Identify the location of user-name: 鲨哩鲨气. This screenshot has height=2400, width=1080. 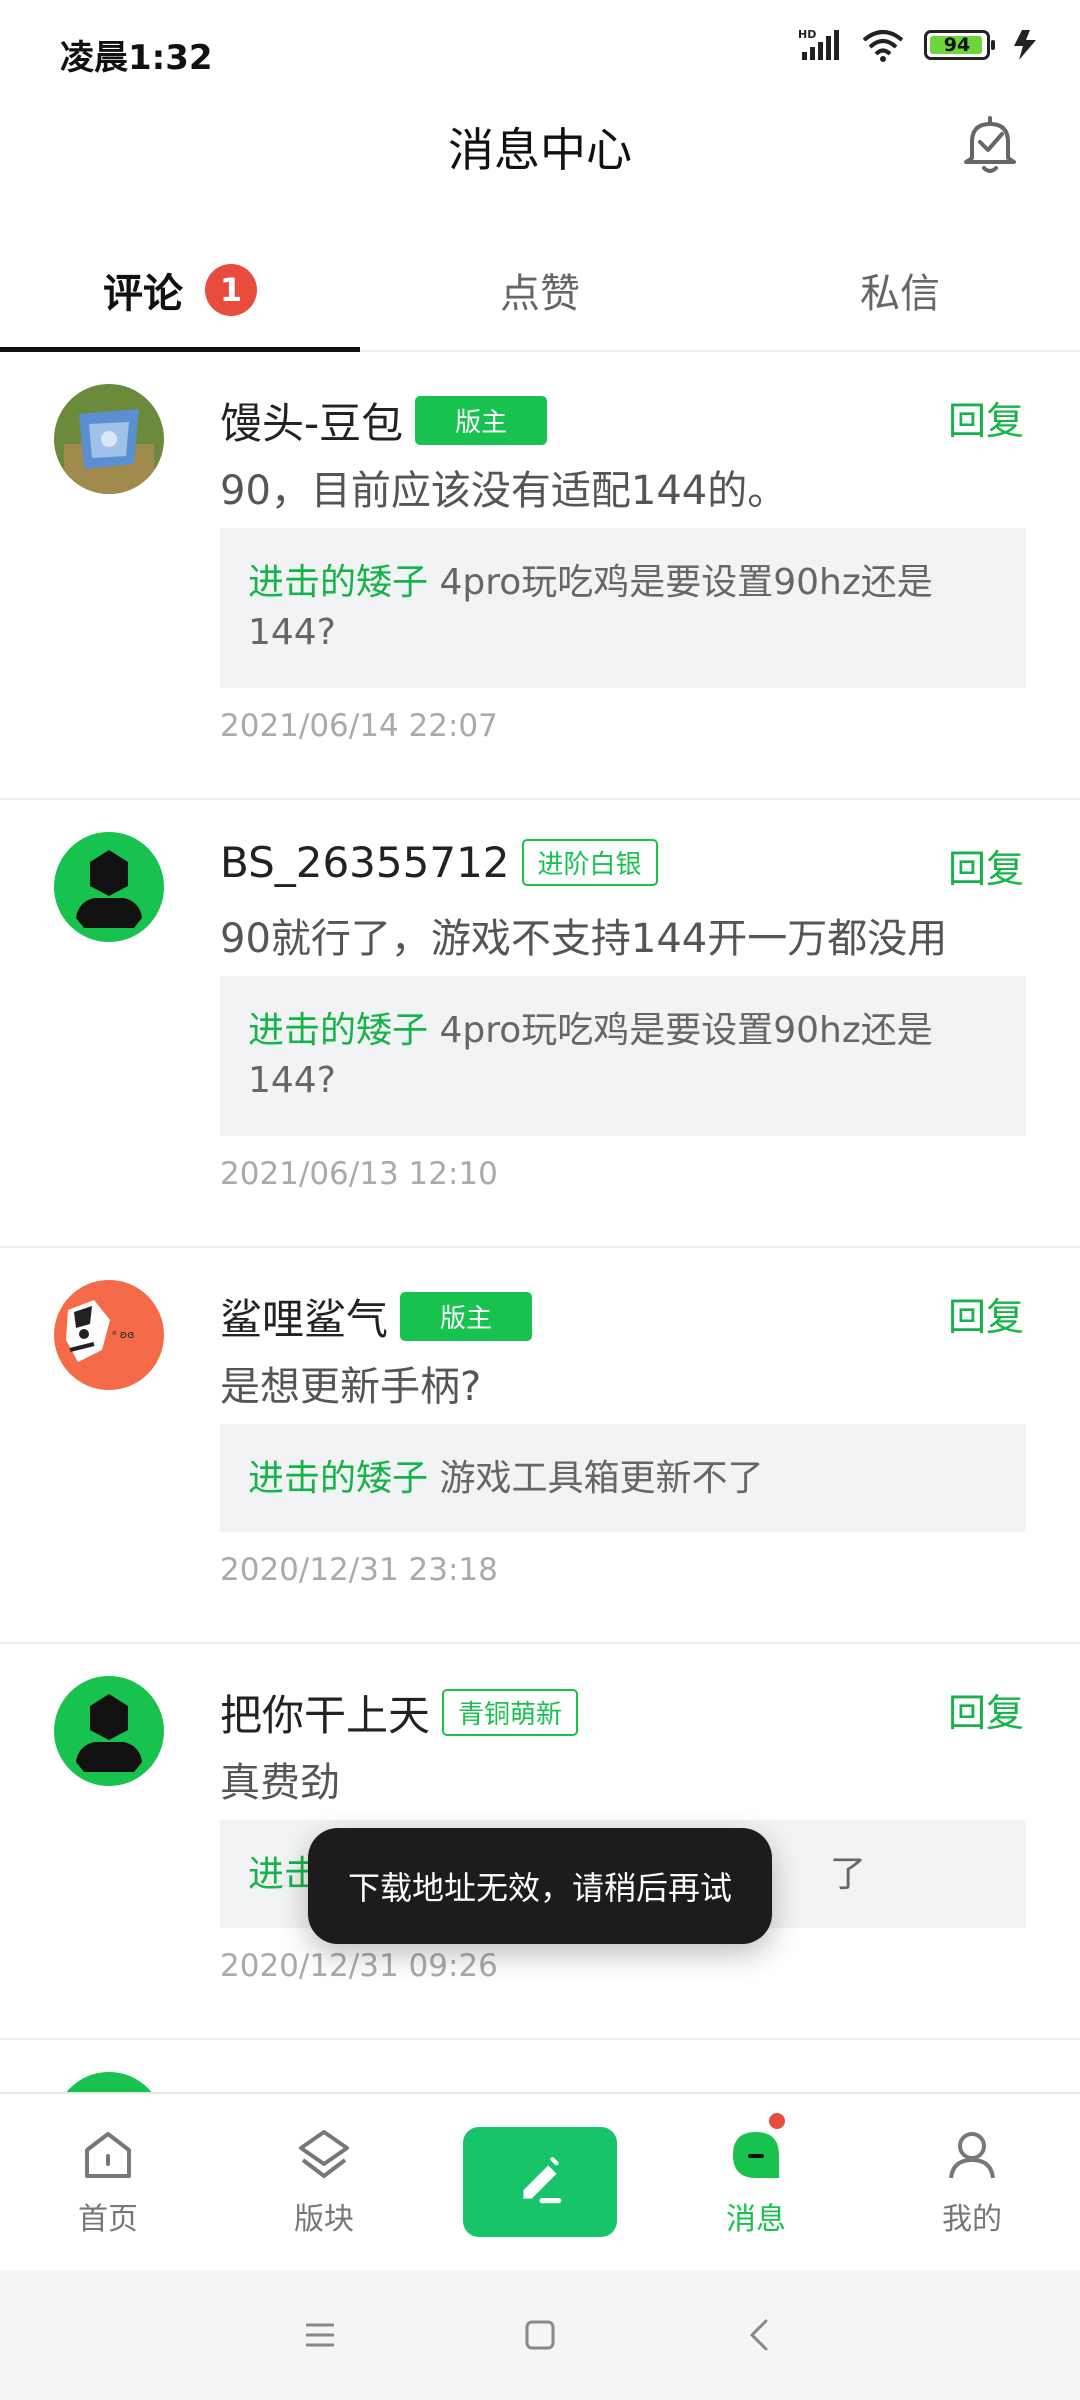
(304, 1316).